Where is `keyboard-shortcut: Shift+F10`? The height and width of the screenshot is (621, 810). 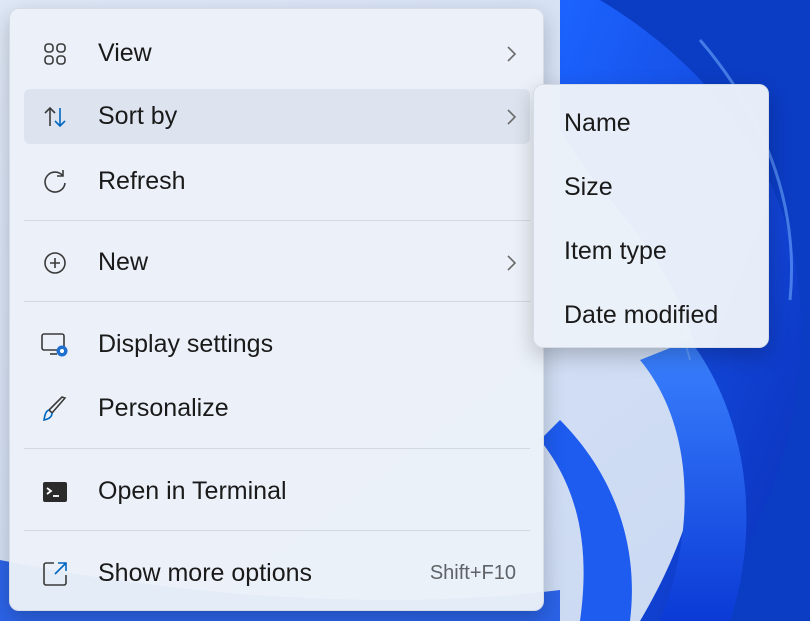 keyboard-shortcut: Shift+F10 is located at coordinates (472, 573).